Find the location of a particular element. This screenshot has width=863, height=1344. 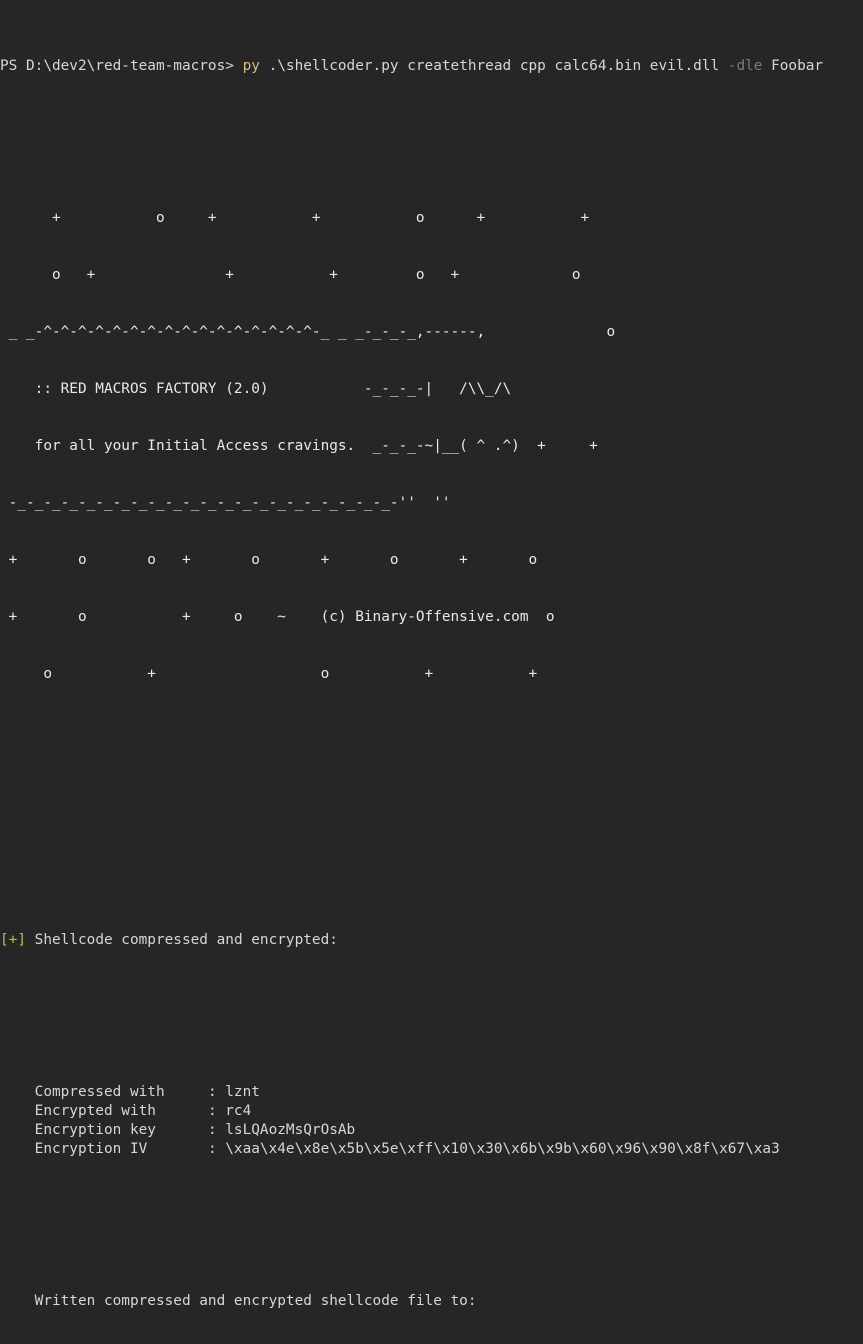

crypto-detail-label: Encryption key is located at coordinates (104, 1130).